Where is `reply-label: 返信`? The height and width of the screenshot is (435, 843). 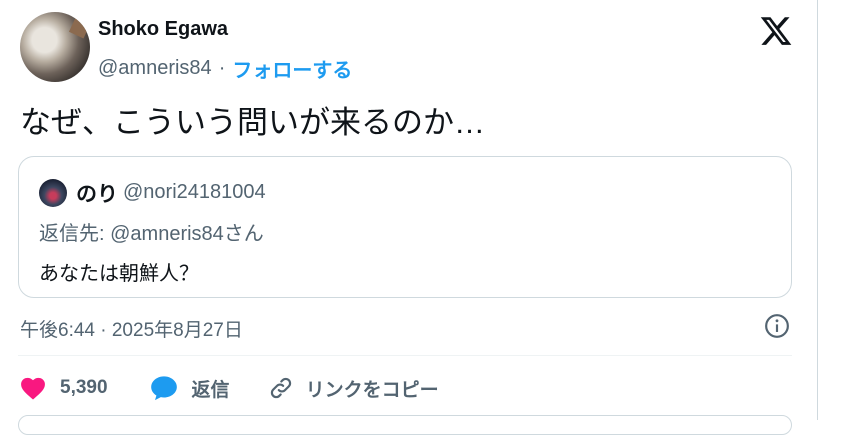 reply-label: 返信 is located at coordinates (210, 390).